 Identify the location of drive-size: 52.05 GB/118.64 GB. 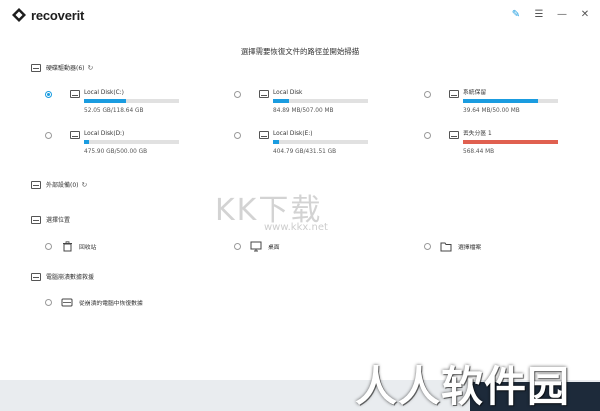
(114, 111).